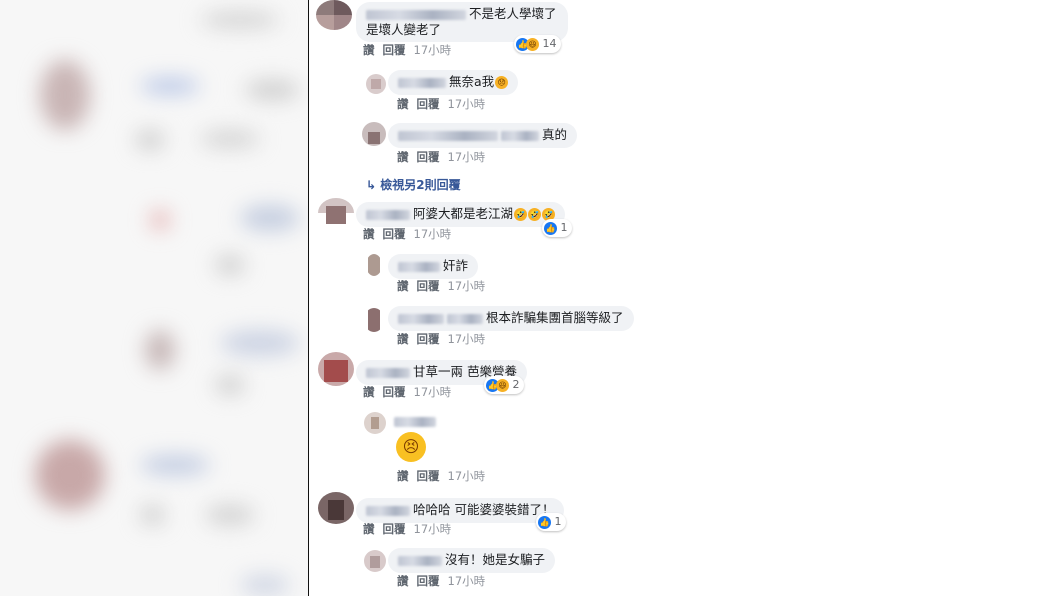  What do you see at coordinates (549, 43) in the screenshot?
I see `reaction-number: 14` at bounding box center [549, 43].